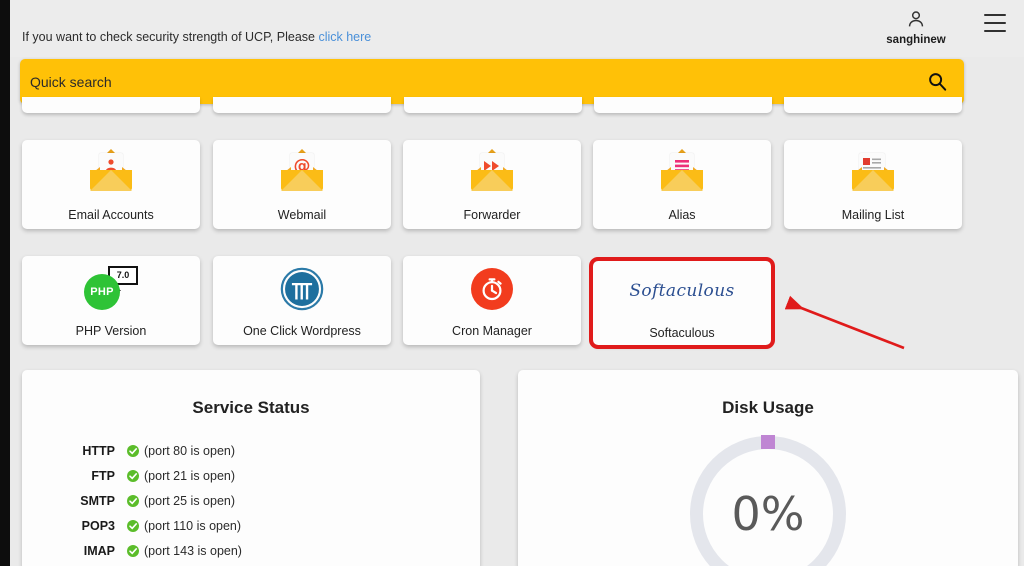 Image resolution: width=1024 pixels, height=566 pixels. I want to click on envelope-document-icon, so click(873, 173).